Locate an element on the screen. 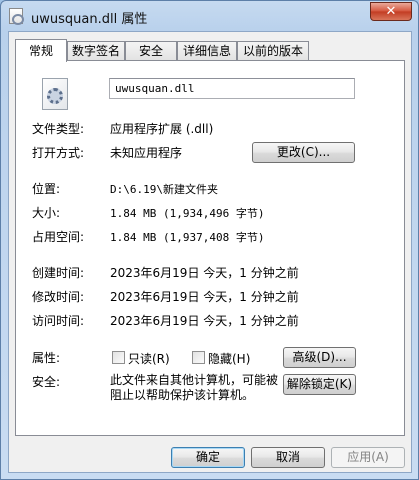 The image size is (419, 480). unblock-button: 解除锁定(K) is located at coordinates (319, 384).